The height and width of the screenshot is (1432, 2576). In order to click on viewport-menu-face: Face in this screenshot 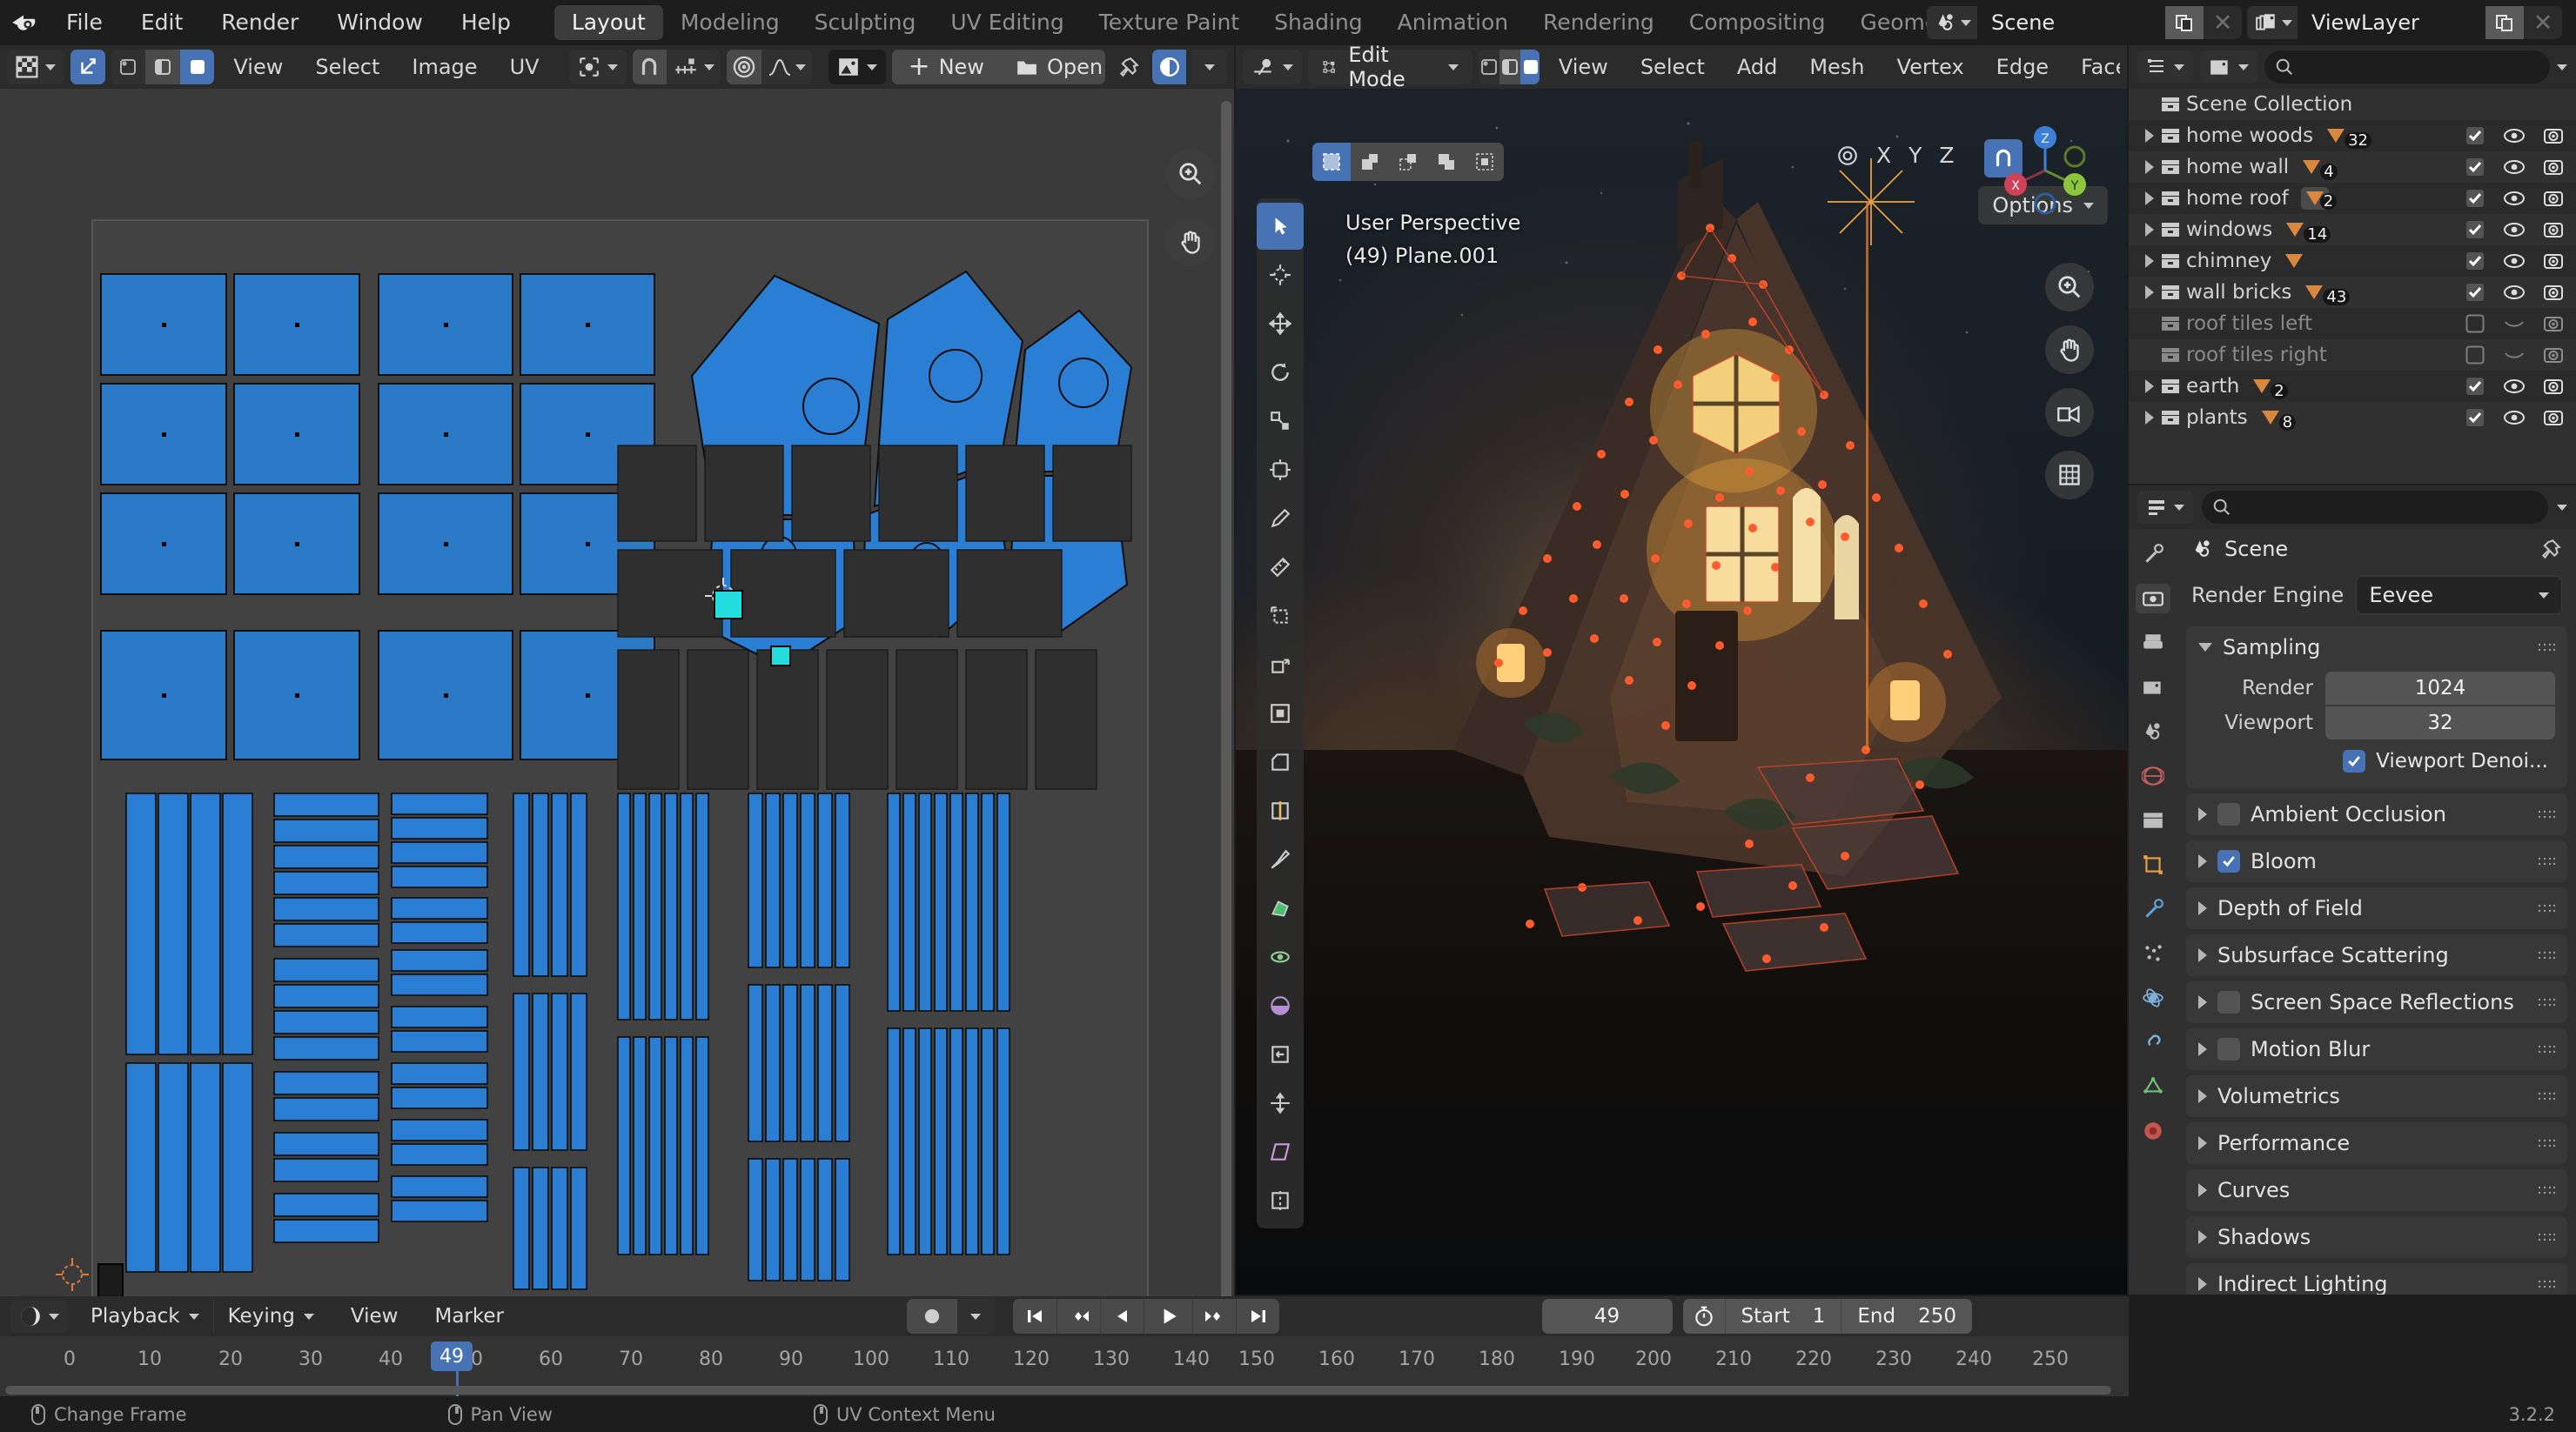, I will do `click(2094, 67)`.